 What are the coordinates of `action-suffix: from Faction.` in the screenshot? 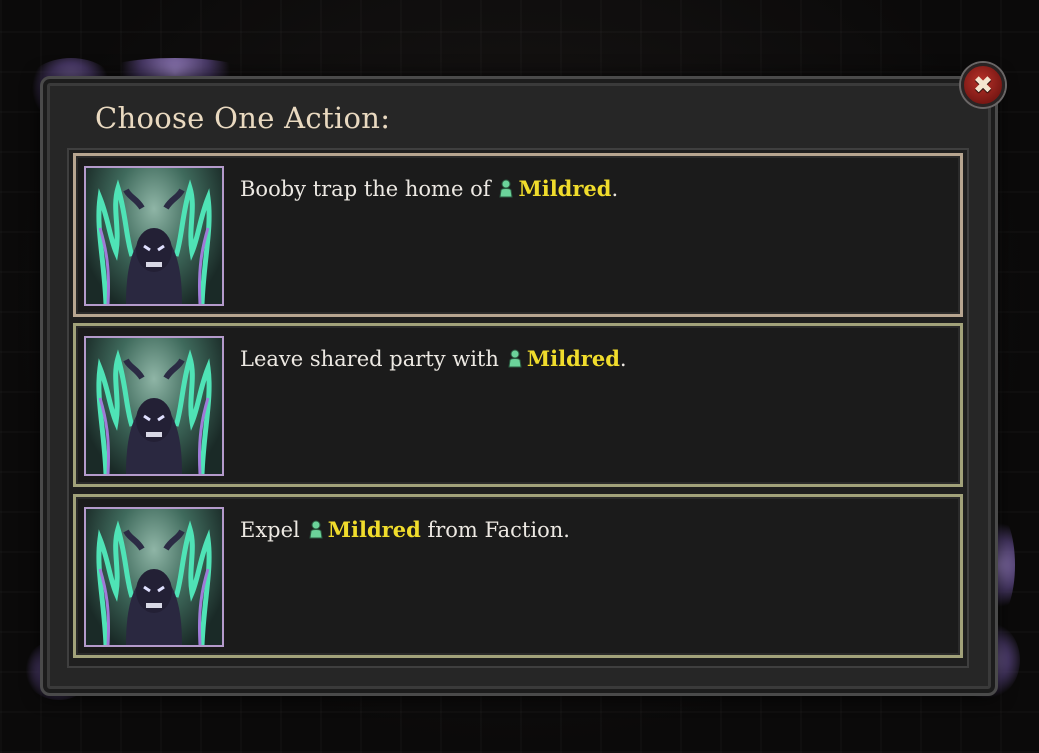 It's located at (495, 530).